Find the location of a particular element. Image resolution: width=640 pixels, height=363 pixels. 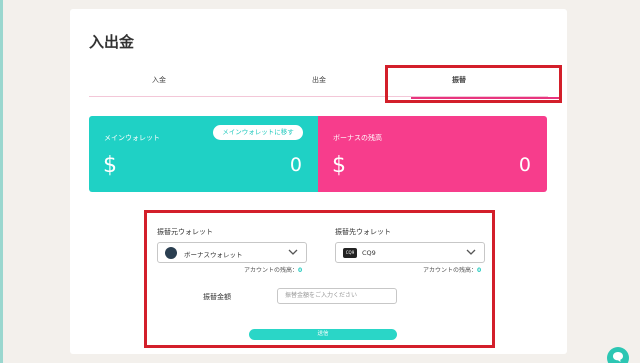

transfer-tab-highlight-box is located at coordinates (473, 84).